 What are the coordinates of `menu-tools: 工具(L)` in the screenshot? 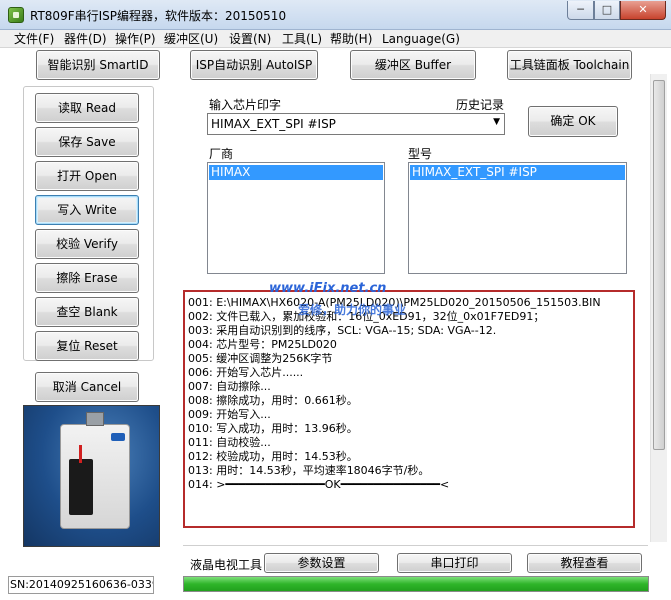 It's located at (302, 39).